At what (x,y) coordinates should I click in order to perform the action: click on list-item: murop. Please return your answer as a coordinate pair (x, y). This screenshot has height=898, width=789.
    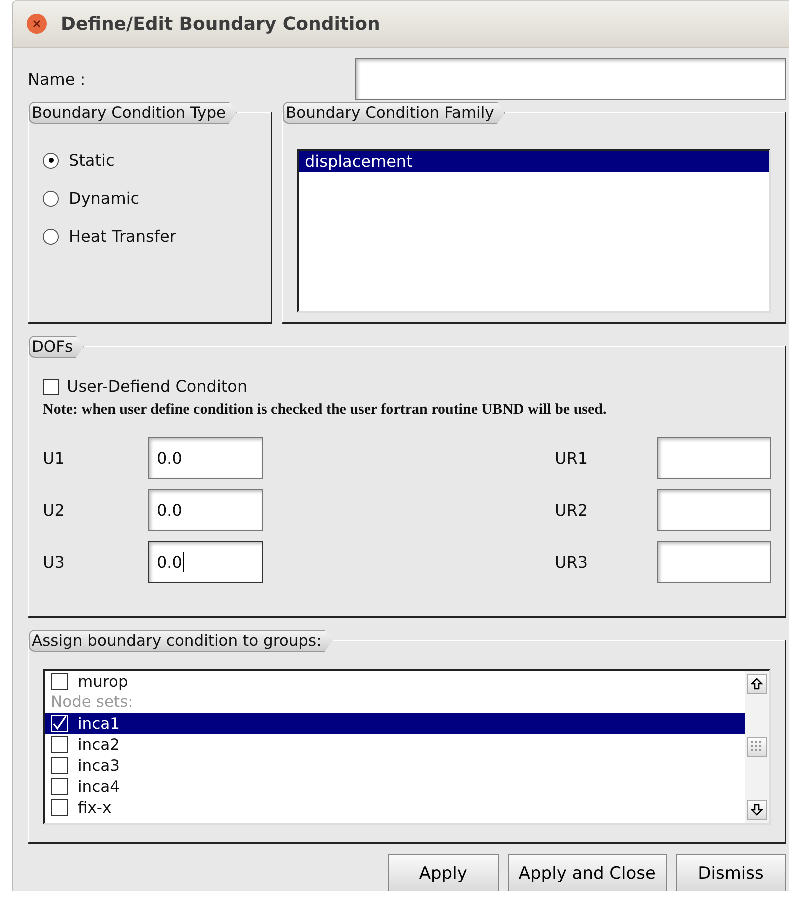
    Looking at the image, I should click on (395, 681).